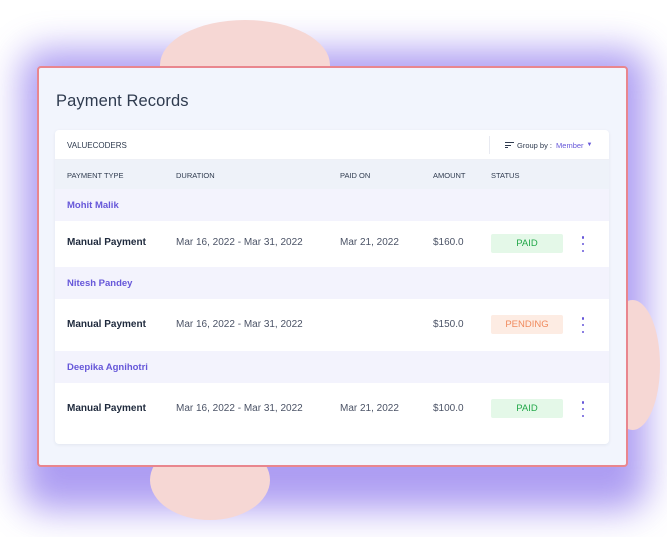  I want to click on table-toolbar: VALUECODERS Group by : Member ▼, so click(332, 145).